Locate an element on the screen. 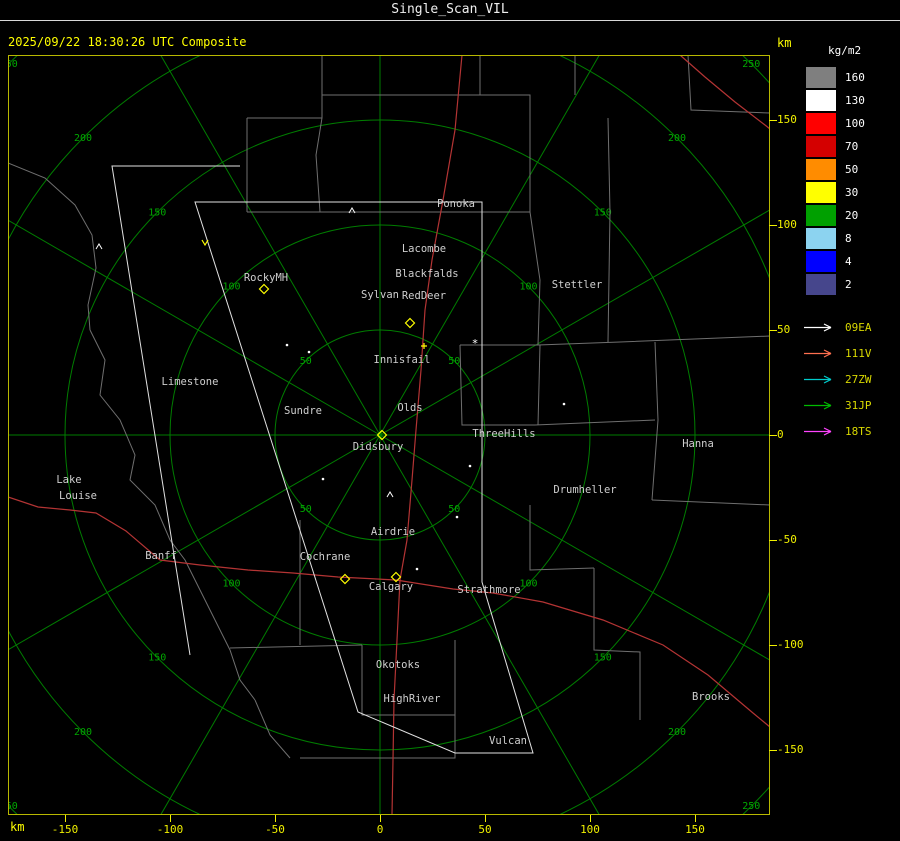  right-axis-label: 100 is located at coordinates (787, 224).